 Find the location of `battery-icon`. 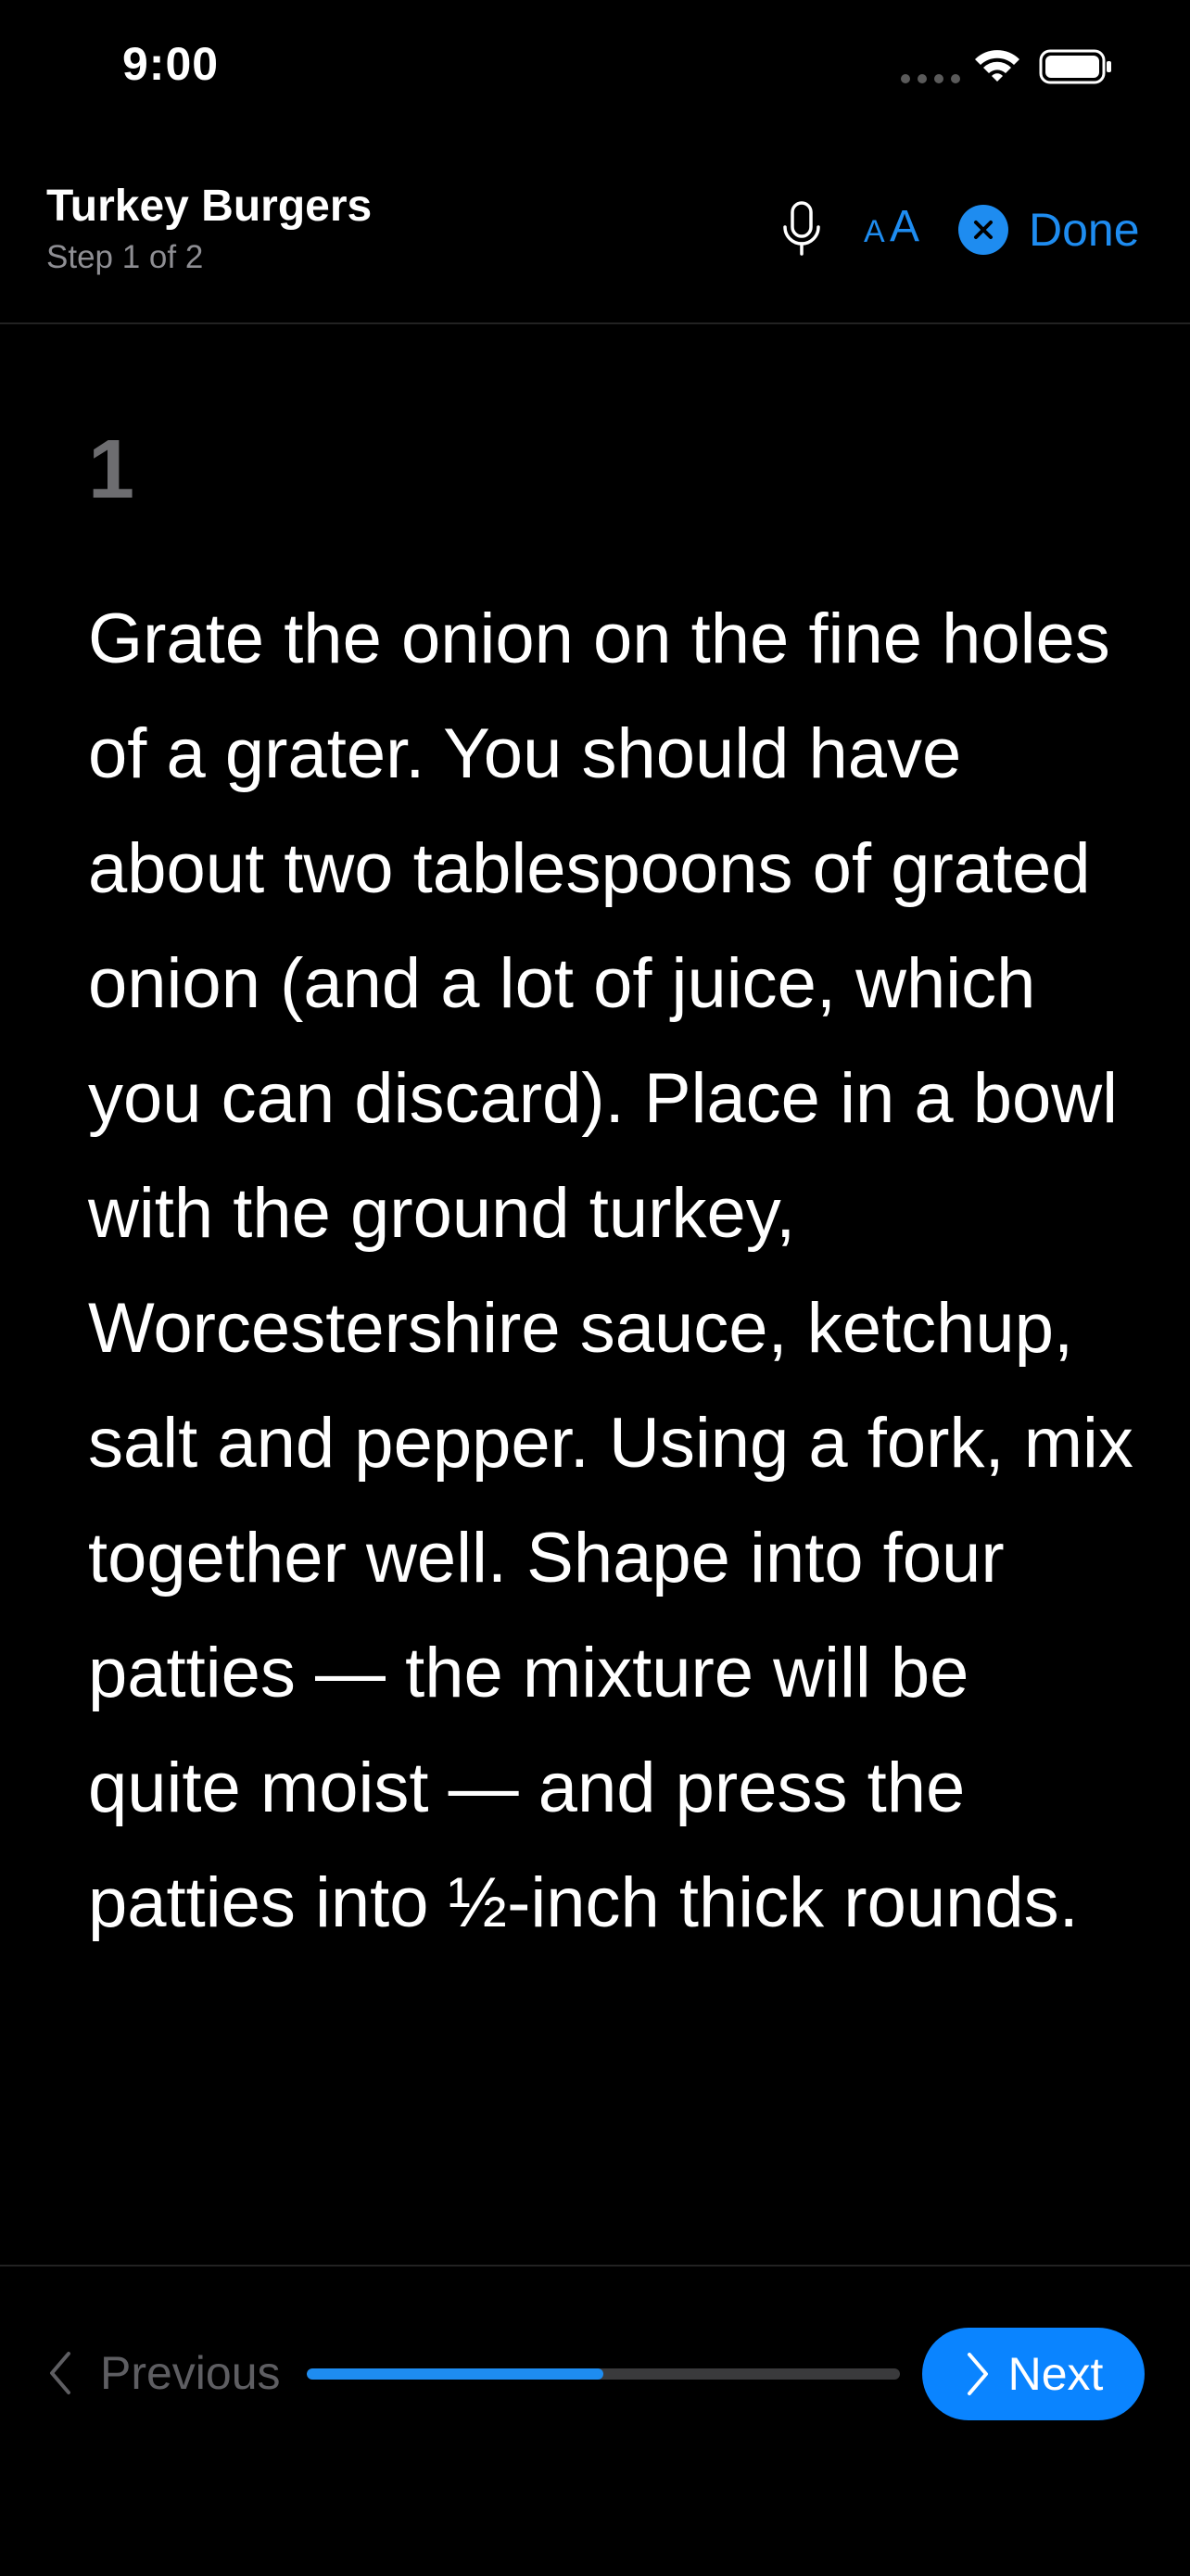

battery-icon is located at coordinates (1075, 66).